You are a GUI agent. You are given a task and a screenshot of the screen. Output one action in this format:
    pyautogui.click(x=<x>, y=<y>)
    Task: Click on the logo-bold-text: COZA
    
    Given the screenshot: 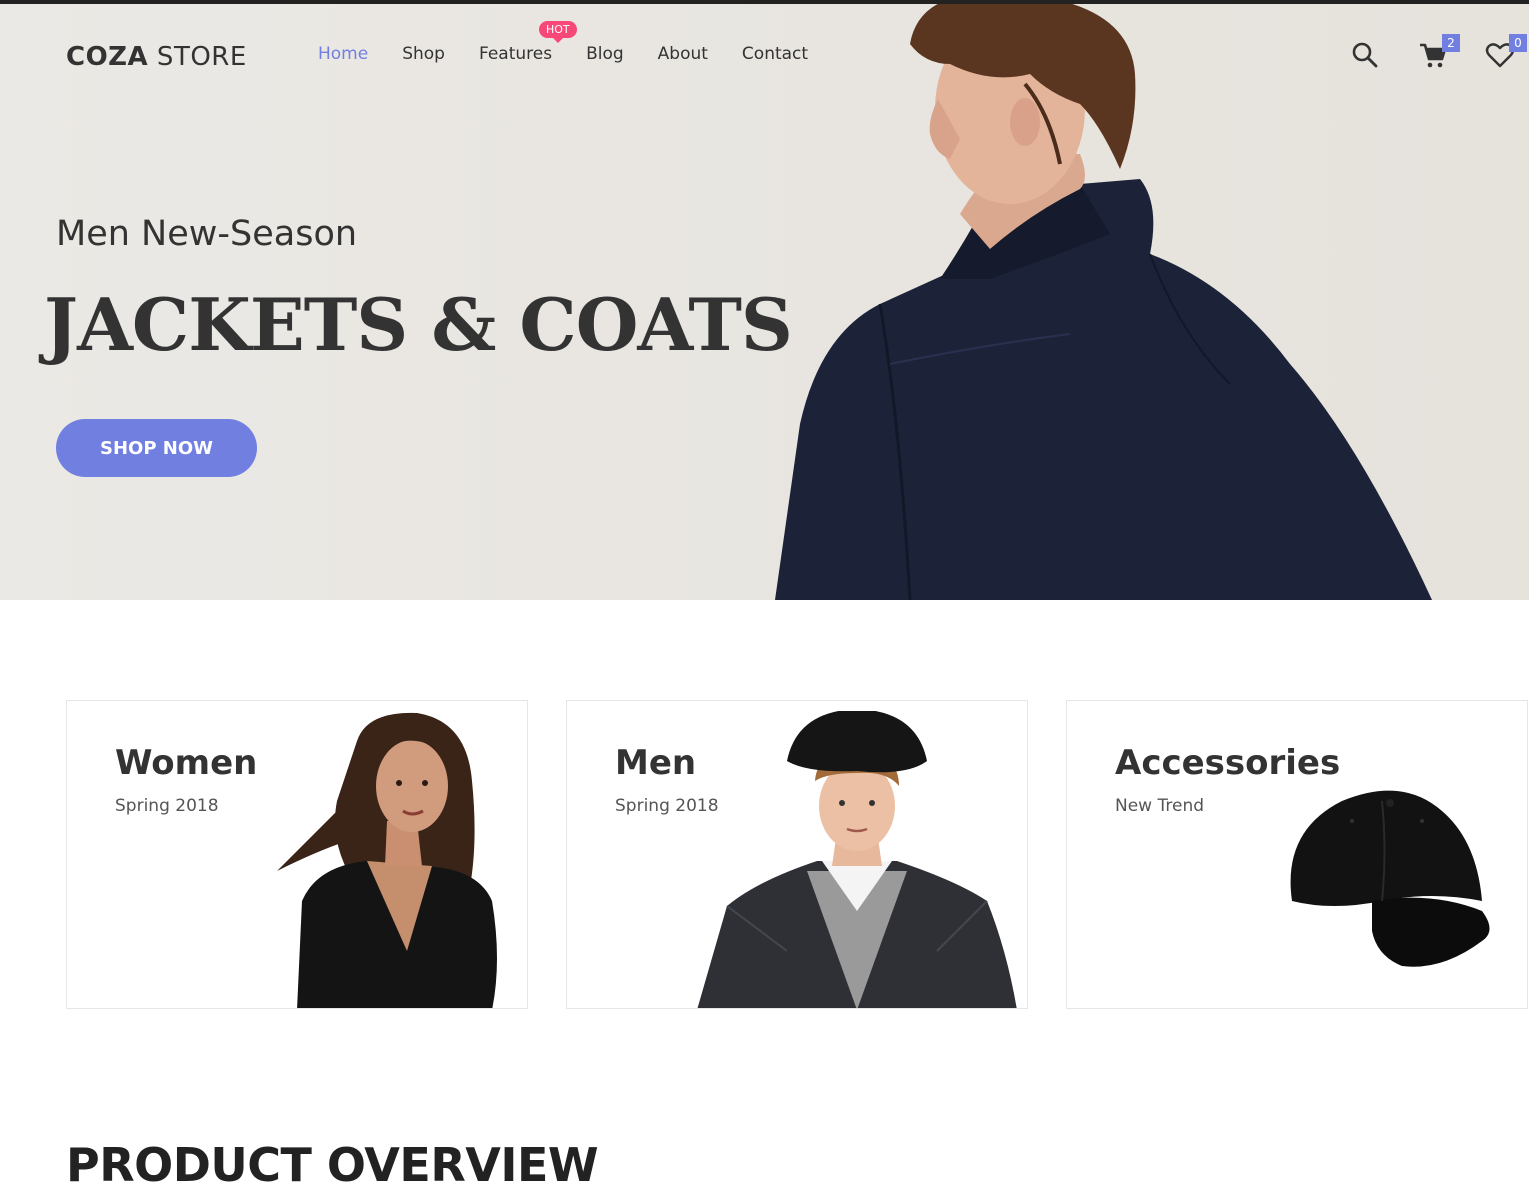 What is the action you would take?
    pyautogui.click(x=107, y=57)
    